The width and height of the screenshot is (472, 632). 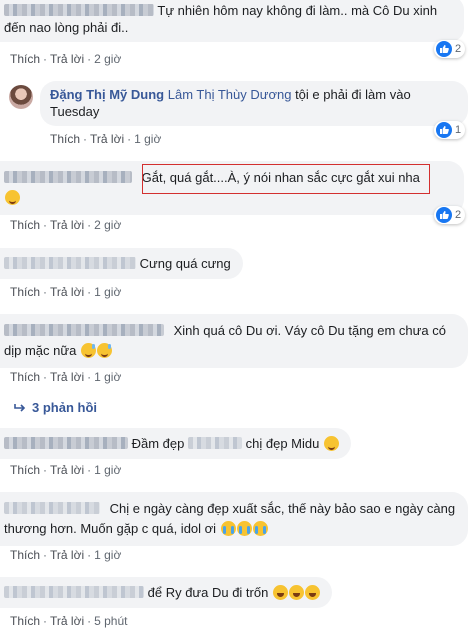 I want to click on smile-emoji, so click(x=12, y=197).